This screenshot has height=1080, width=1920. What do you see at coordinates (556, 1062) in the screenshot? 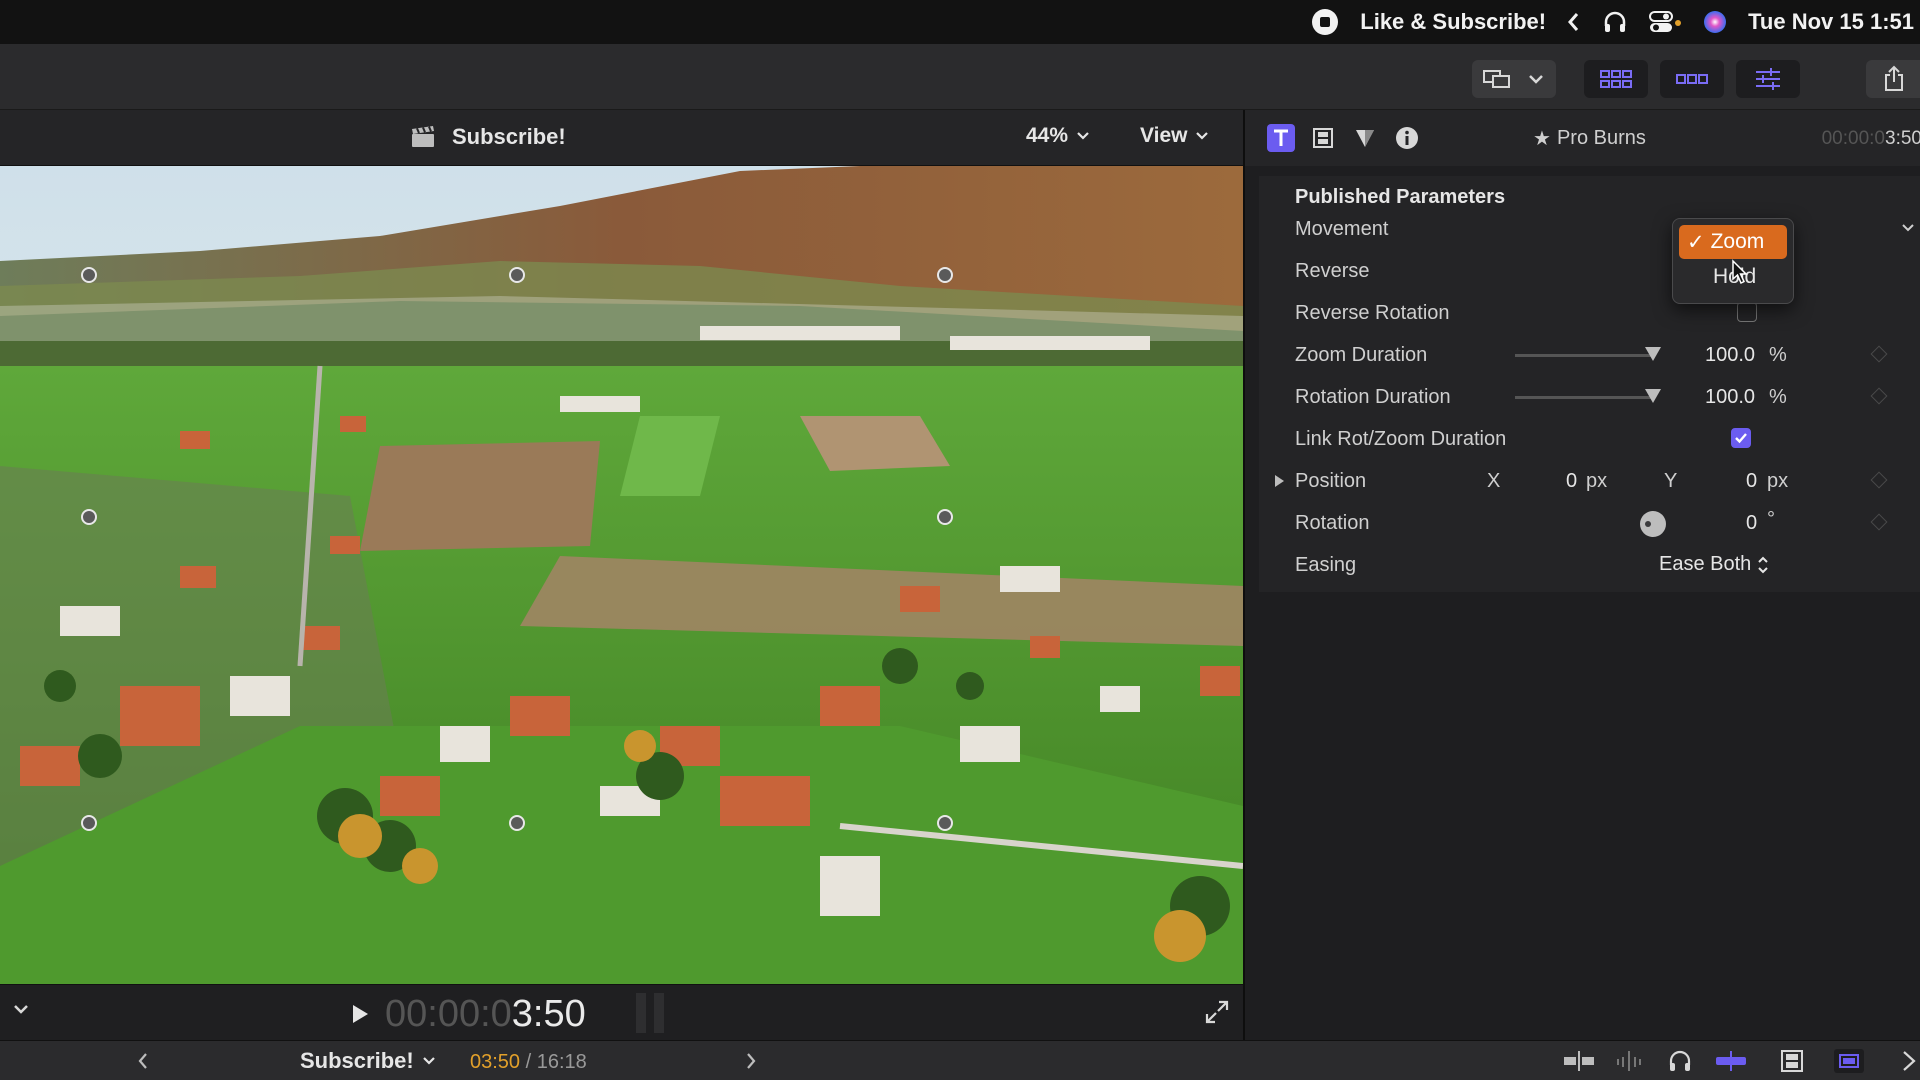
I see `timeline-total-time: / 16:18` at bounding box center [556, 1062].